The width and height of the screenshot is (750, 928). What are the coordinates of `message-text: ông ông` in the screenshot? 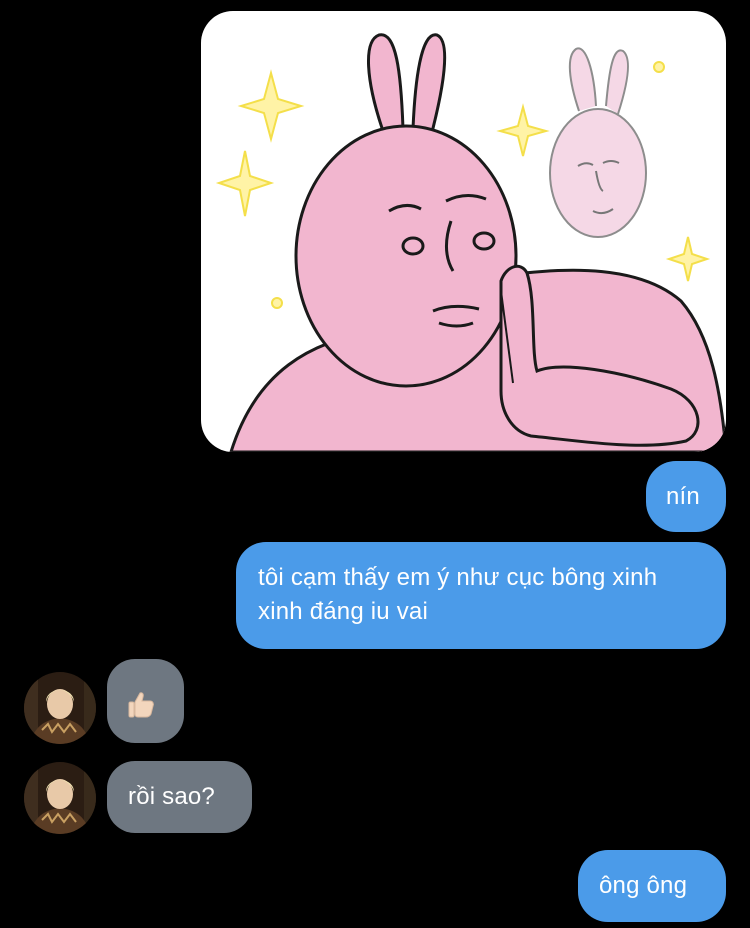 It's located at (643, 885).